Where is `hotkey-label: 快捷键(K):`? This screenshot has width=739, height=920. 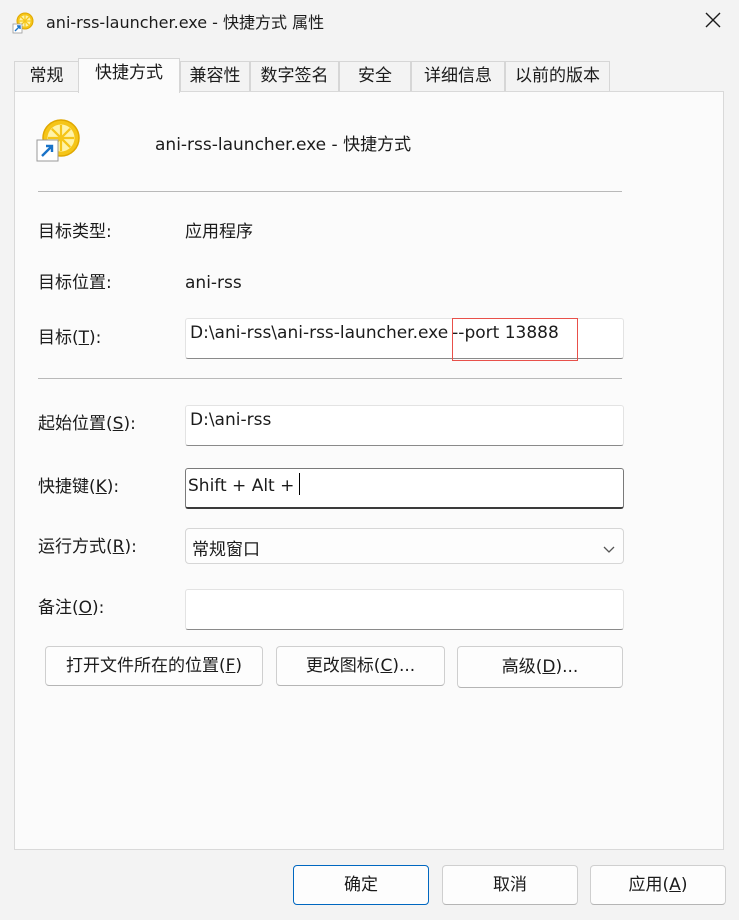
hotkey-label: 快捷键(K): is located at coordinates (79, 487).